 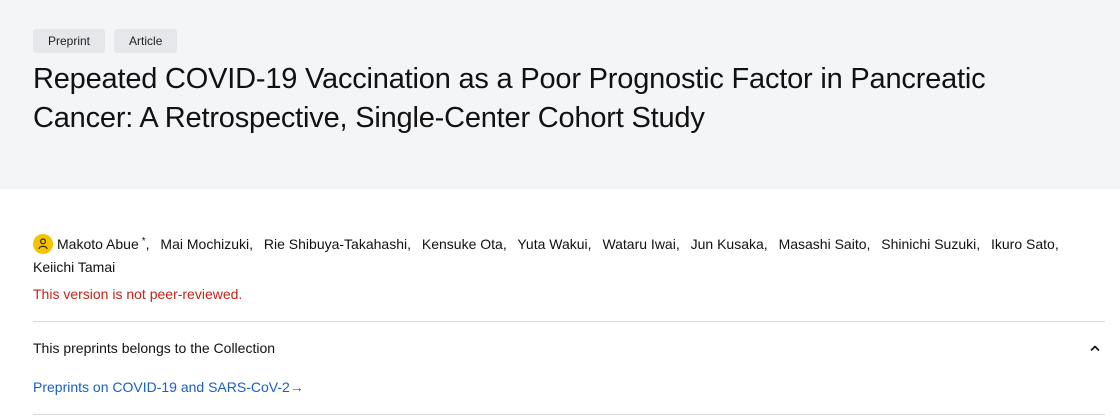 I want to click on author-name: Yuta Wakui, so click(x=552, y=244).